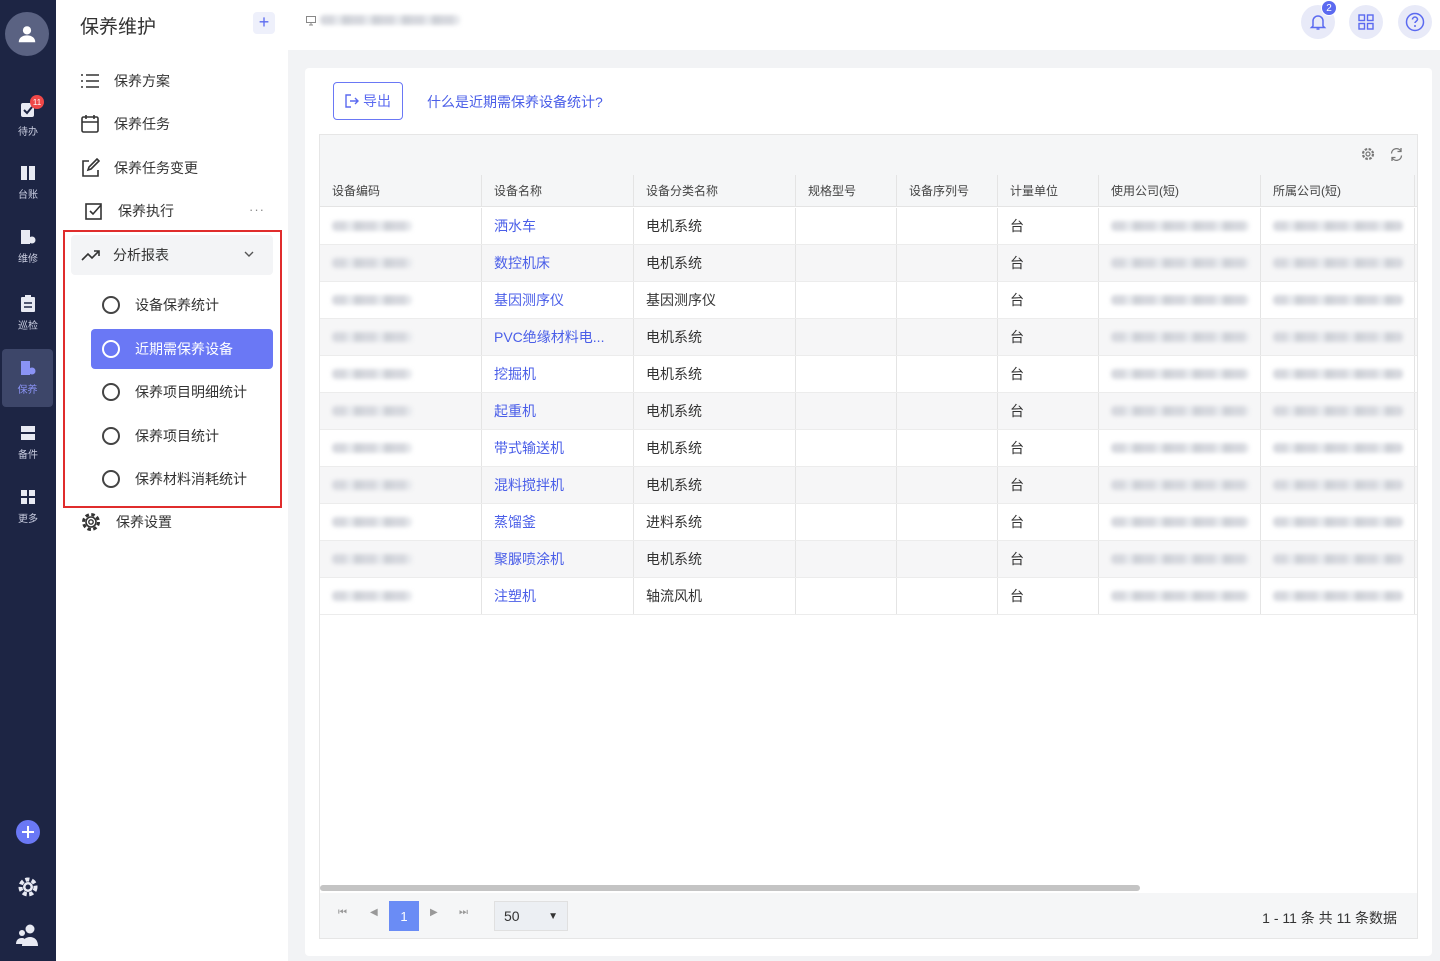  Describe the element at coordinates (352, 101) in the screenshot. I see `export-icon` at that location.